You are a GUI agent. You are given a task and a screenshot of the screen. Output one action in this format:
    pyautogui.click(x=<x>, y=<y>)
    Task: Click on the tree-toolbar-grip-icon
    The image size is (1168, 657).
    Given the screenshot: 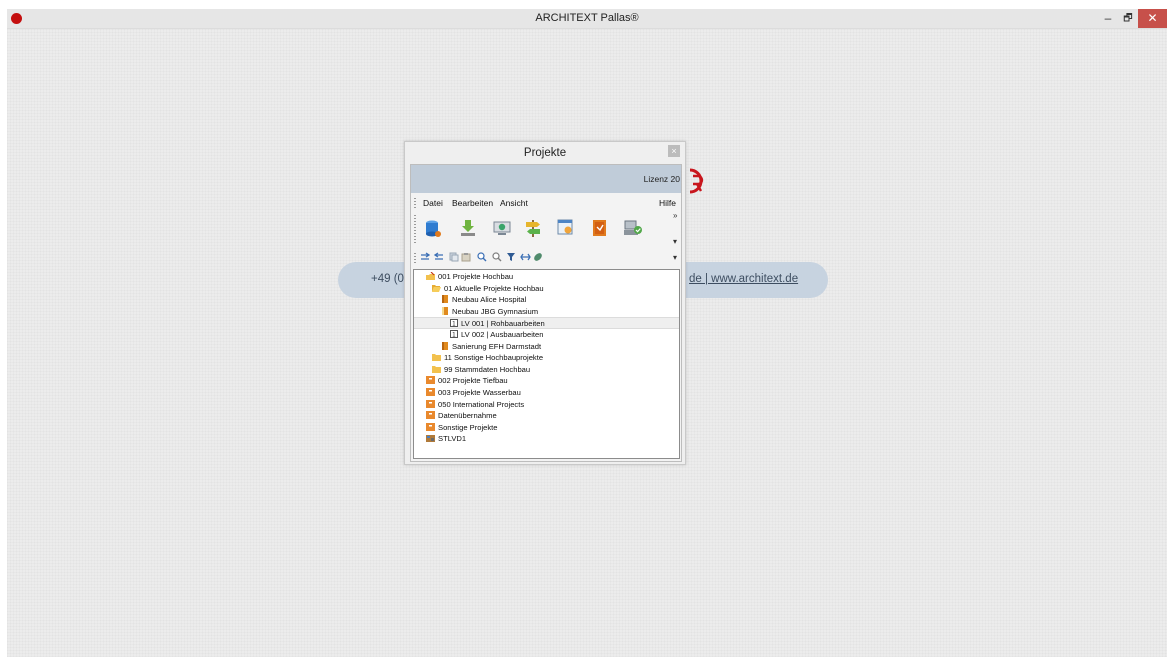 What is the action you would take?
    pyautogui.click(x=415, y=257)
    